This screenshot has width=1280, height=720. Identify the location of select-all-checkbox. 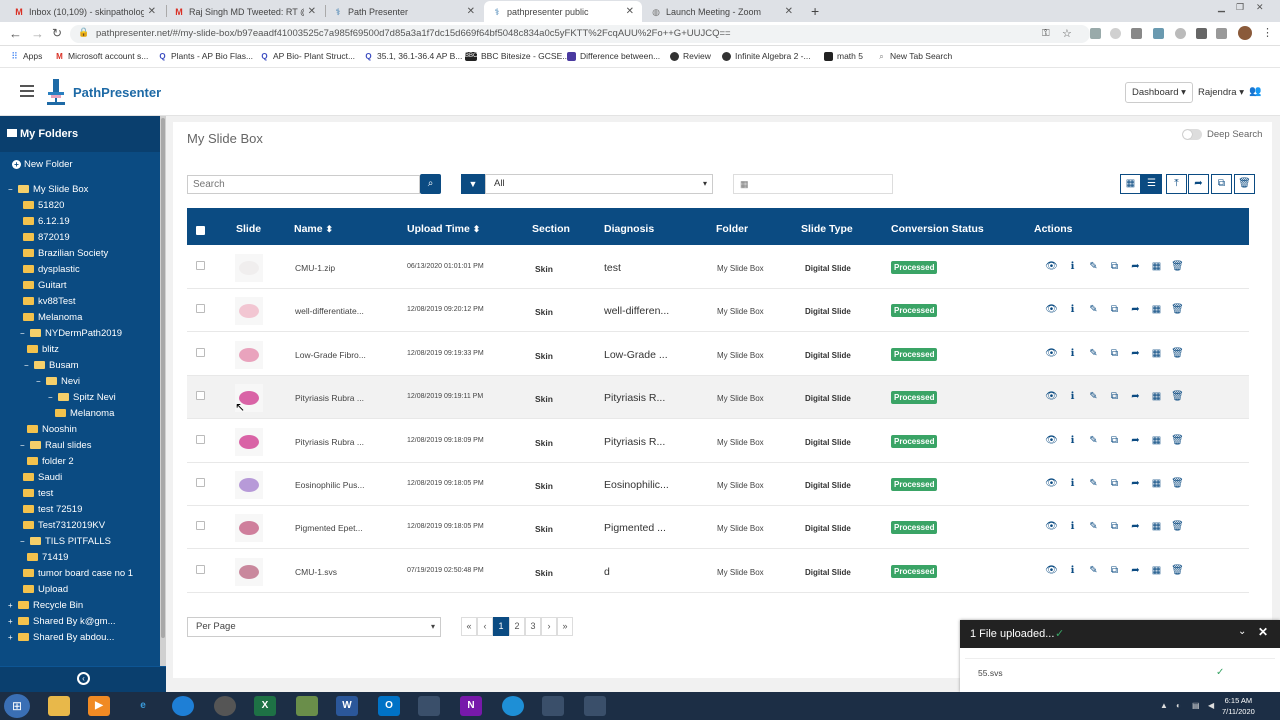
(200, 230).